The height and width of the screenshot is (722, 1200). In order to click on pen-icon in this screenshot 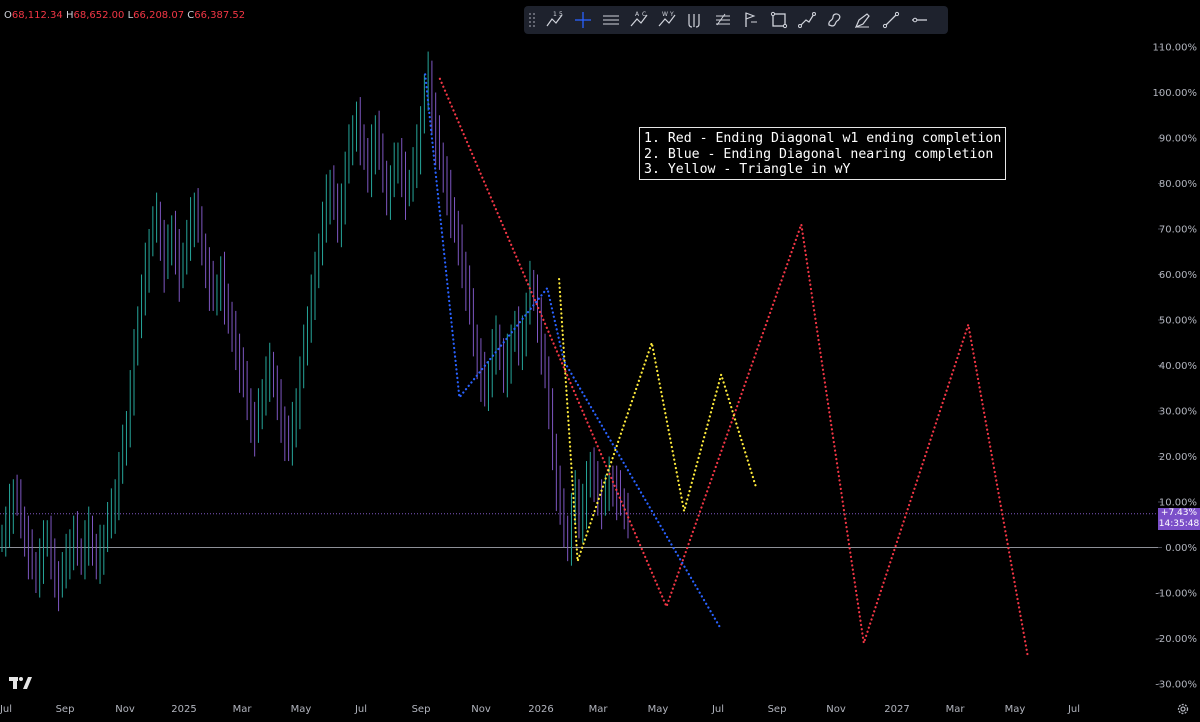, I will do `click(862, 21)`.